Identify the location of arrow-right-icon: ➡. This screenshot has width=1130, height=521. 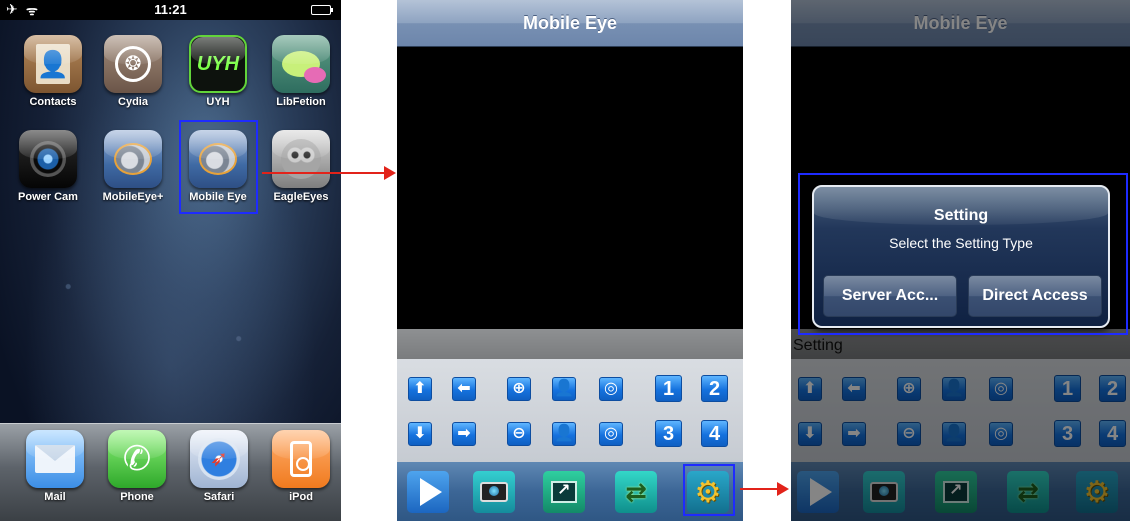
(464, 434).